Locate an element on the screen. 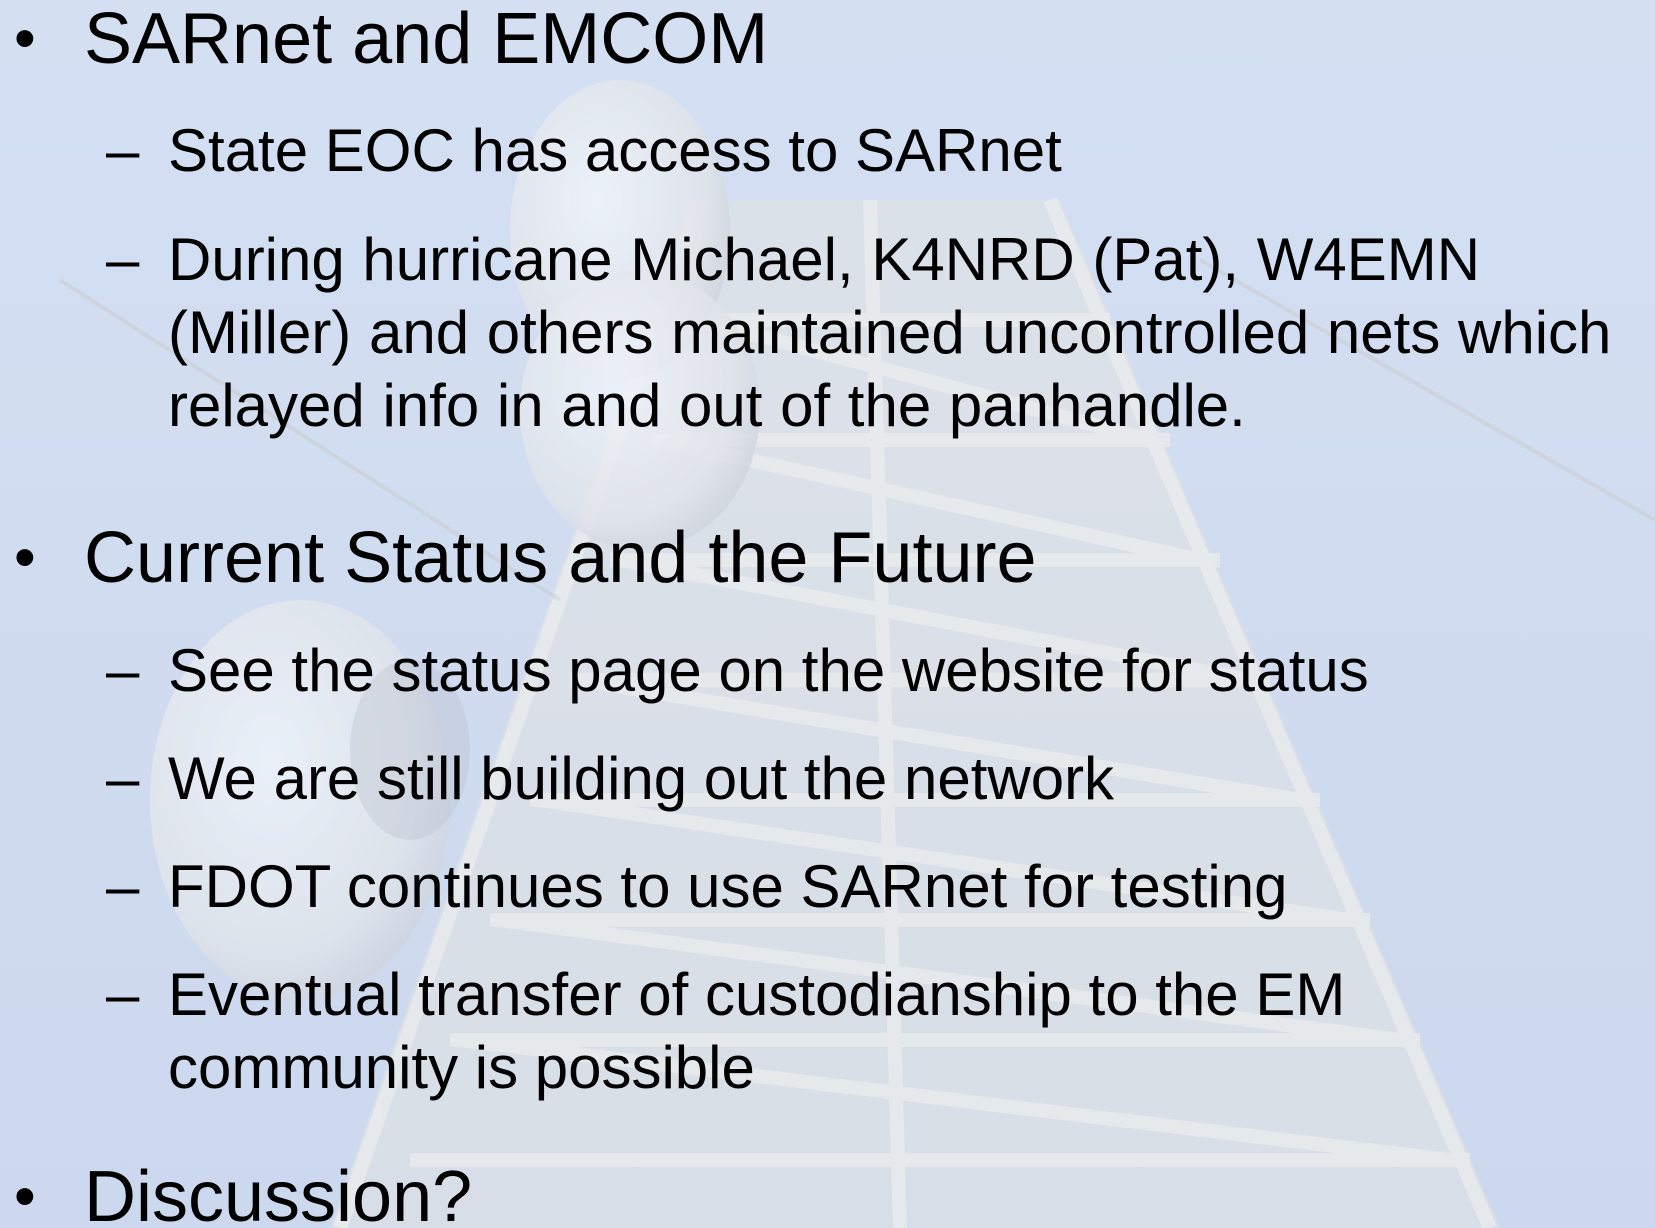 This screenshot has height=1228, width=1655. subitem-text: State EOC has access to SARnet is located at coordinates (615, 150).